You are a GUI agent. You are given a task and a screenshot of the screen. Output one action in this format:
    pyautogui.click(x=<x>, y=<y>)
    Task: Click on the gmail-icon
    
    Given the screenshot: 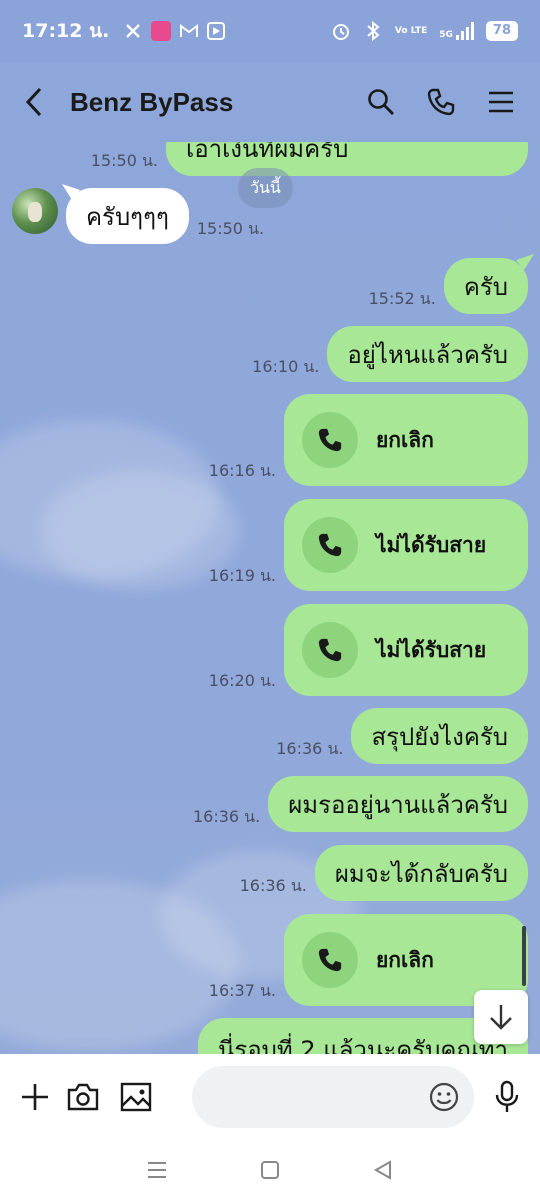 What is the action you would take?
    pyautogui.click(x=189, y=31)
    